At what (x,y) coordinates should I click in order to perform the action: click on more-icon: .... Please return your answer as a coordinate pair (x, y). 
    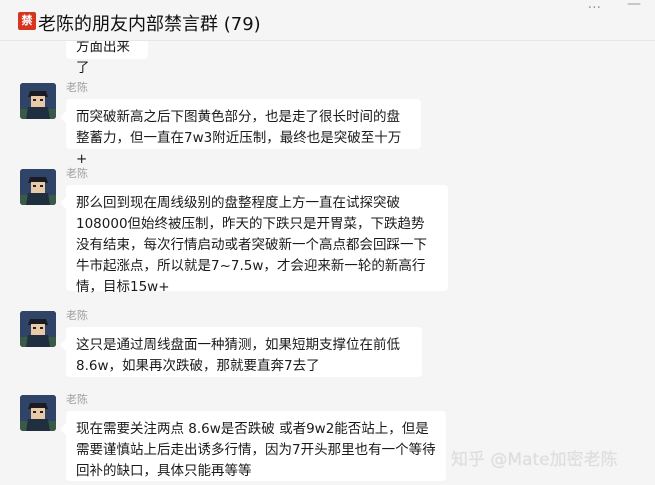
    Looking at the image, I should click on (594, 6).